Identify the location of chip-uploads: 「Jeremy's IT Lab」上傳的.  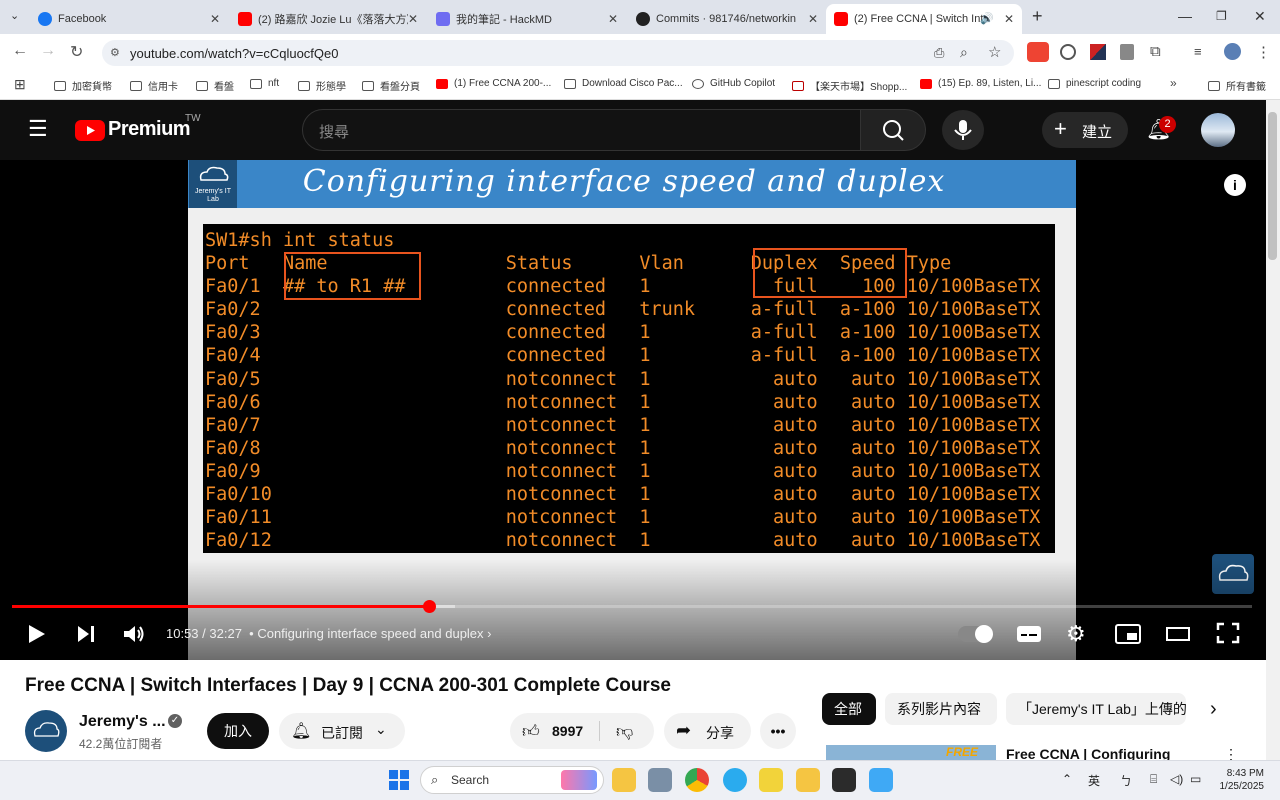
(1096, 709).